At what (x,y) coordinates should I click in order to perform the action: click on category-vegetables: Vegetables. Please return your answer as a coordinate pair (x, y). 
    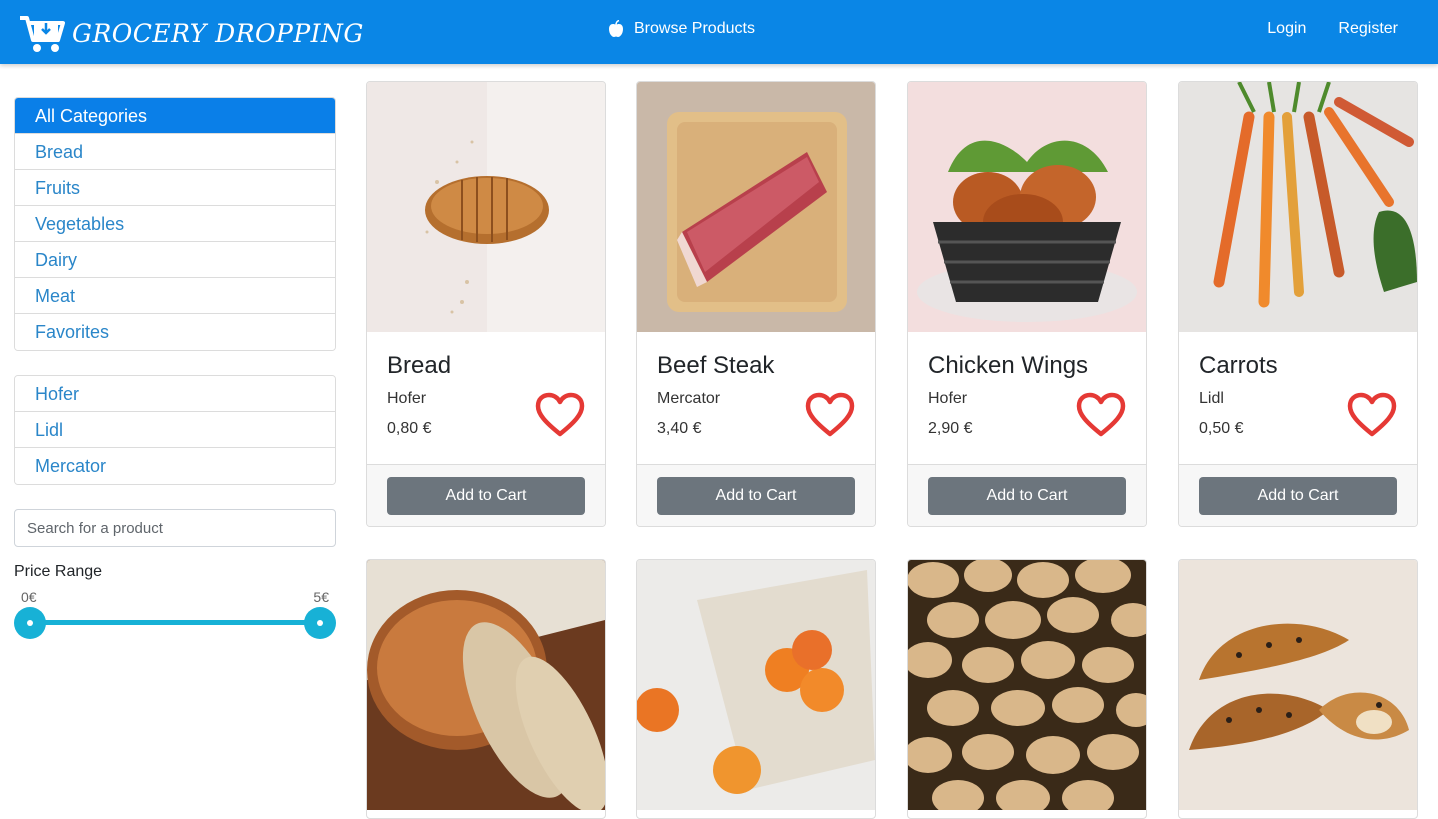
    Looking at the image, I should click on (175, 224).